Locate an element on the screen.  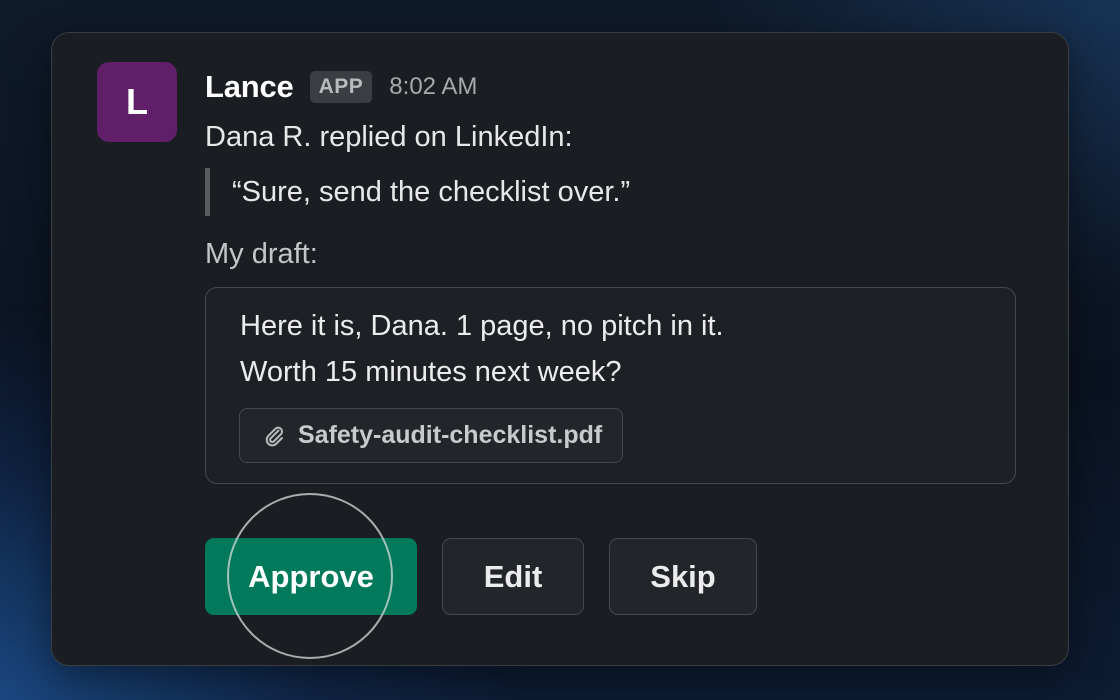
approve-button: Approve is located at coordinates (311, 576).